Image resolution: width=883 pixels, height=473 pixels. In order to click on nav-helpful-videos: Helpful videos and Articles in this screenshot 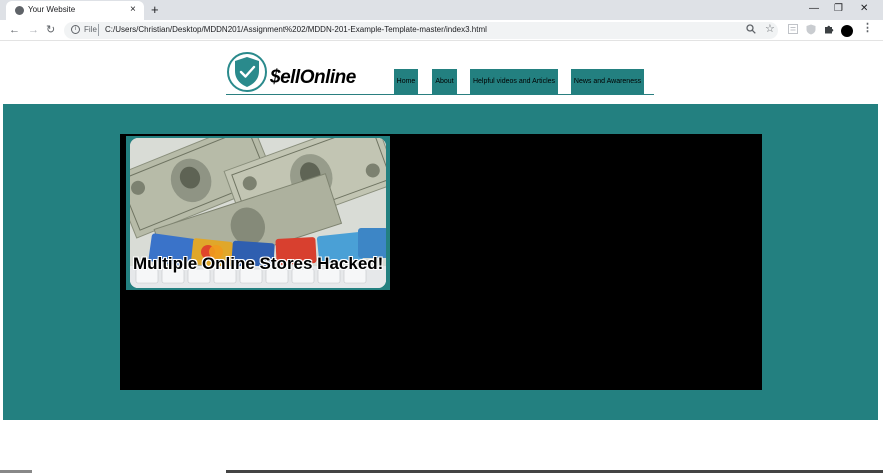, I will do `click(514, 82)`.